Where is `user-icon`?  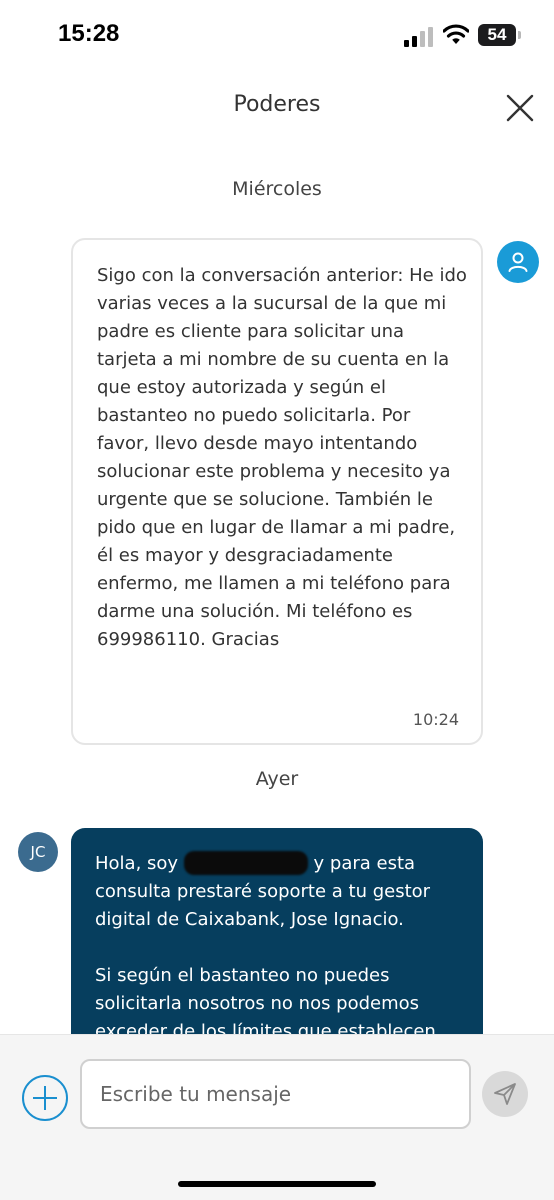
user-icon is located at coordinates (518, 262).